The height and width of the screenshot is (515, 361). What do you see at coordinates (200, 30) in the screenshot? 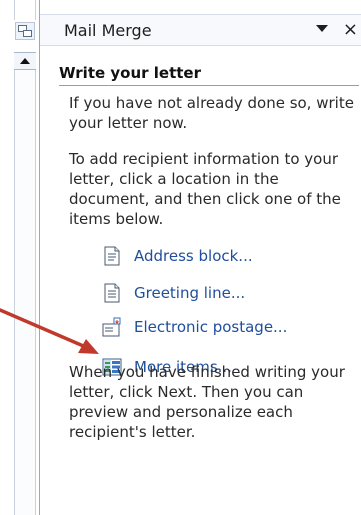
I see `pane-header: Mail Merge ×` at bounding box center [200, 30].